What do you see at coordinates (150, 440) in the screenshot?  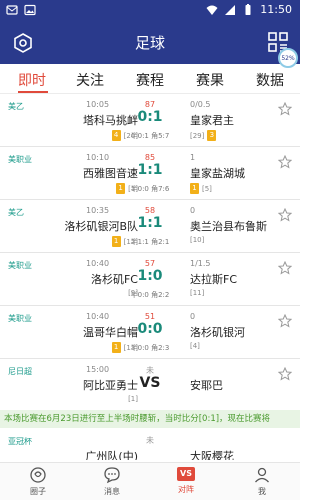 I see `match-minute: 未` at bounding box center [150, 440].